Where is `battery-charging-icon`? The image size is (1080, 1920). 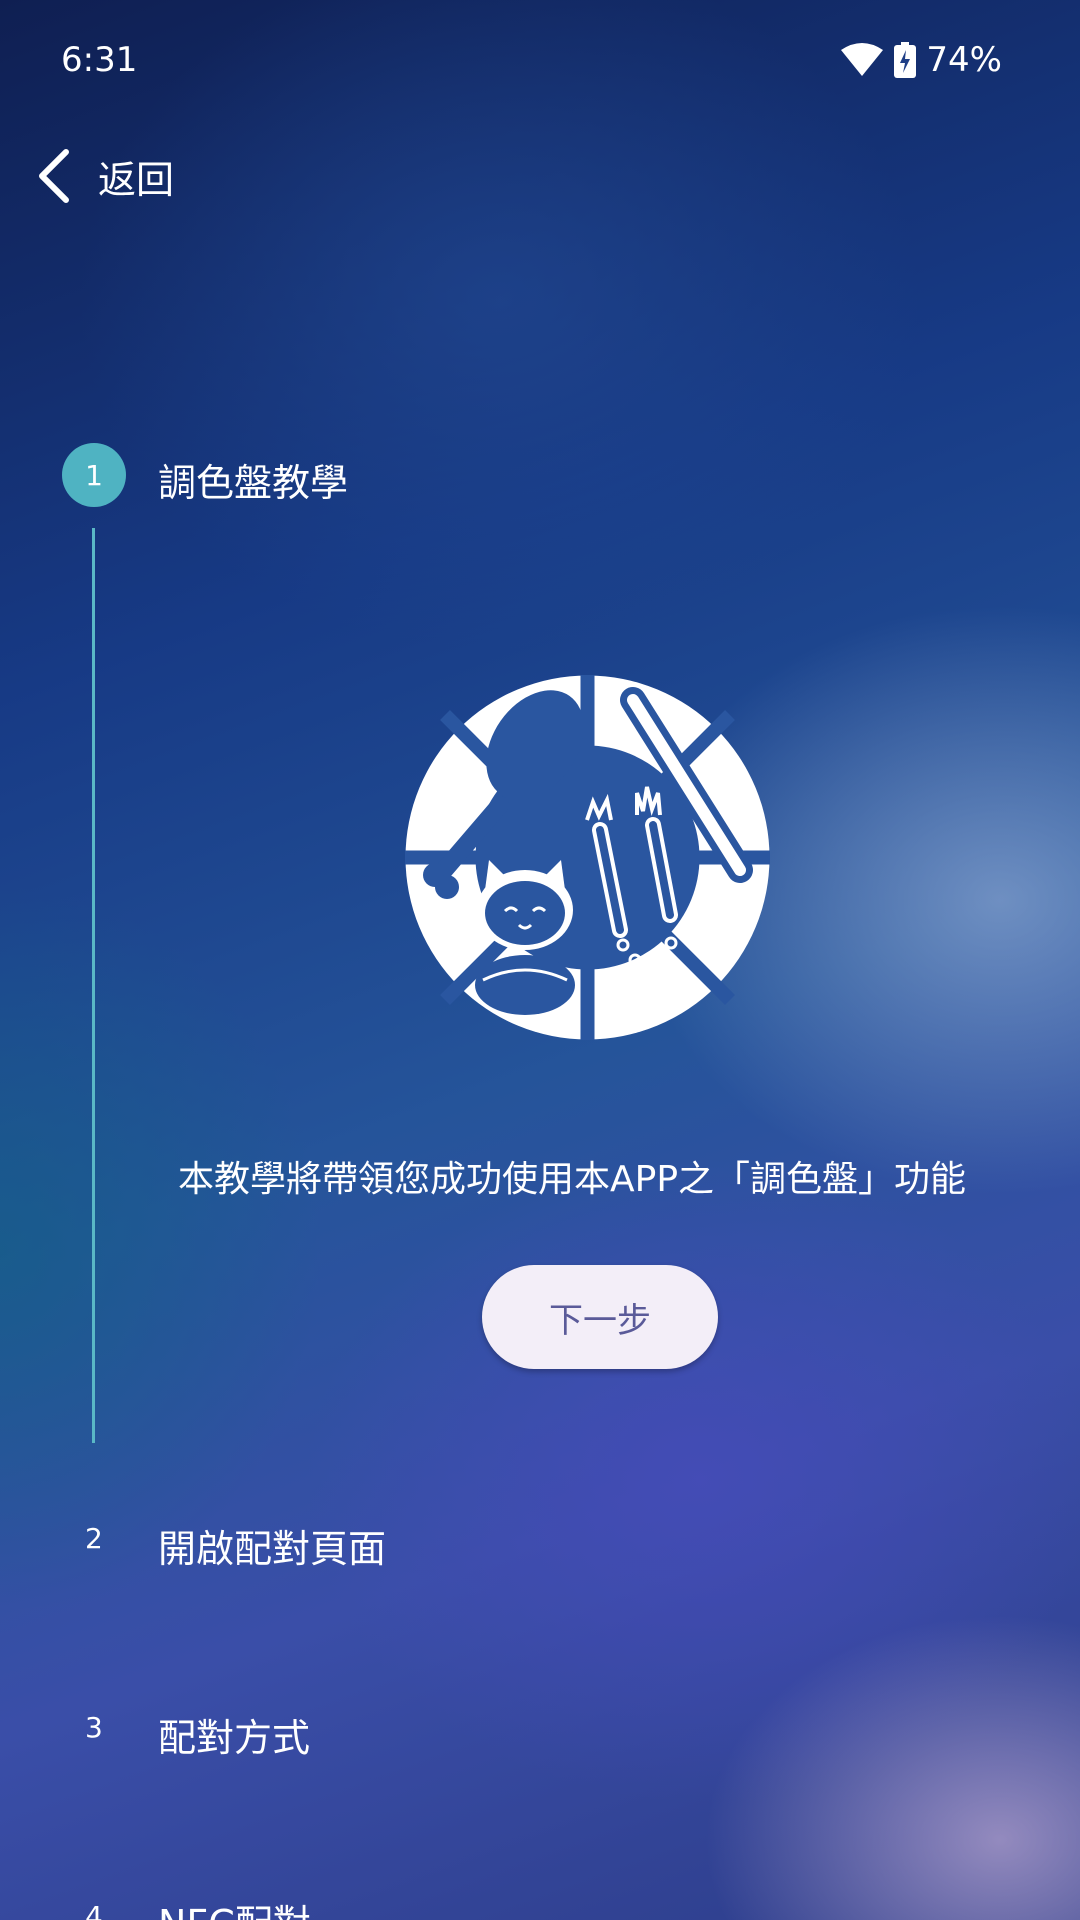
battery-charging-icon is located at coordinates (905, 60).